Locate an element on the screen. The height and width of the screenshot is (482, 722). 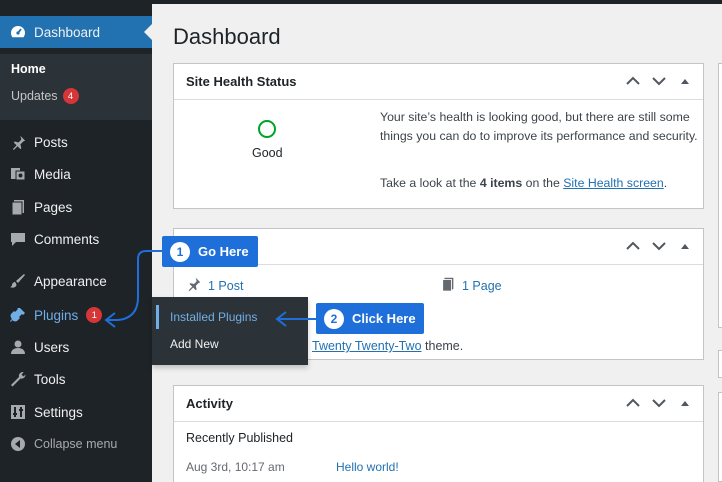
callout-go-here: 1 Go Here is located at coordinates (210, 251).